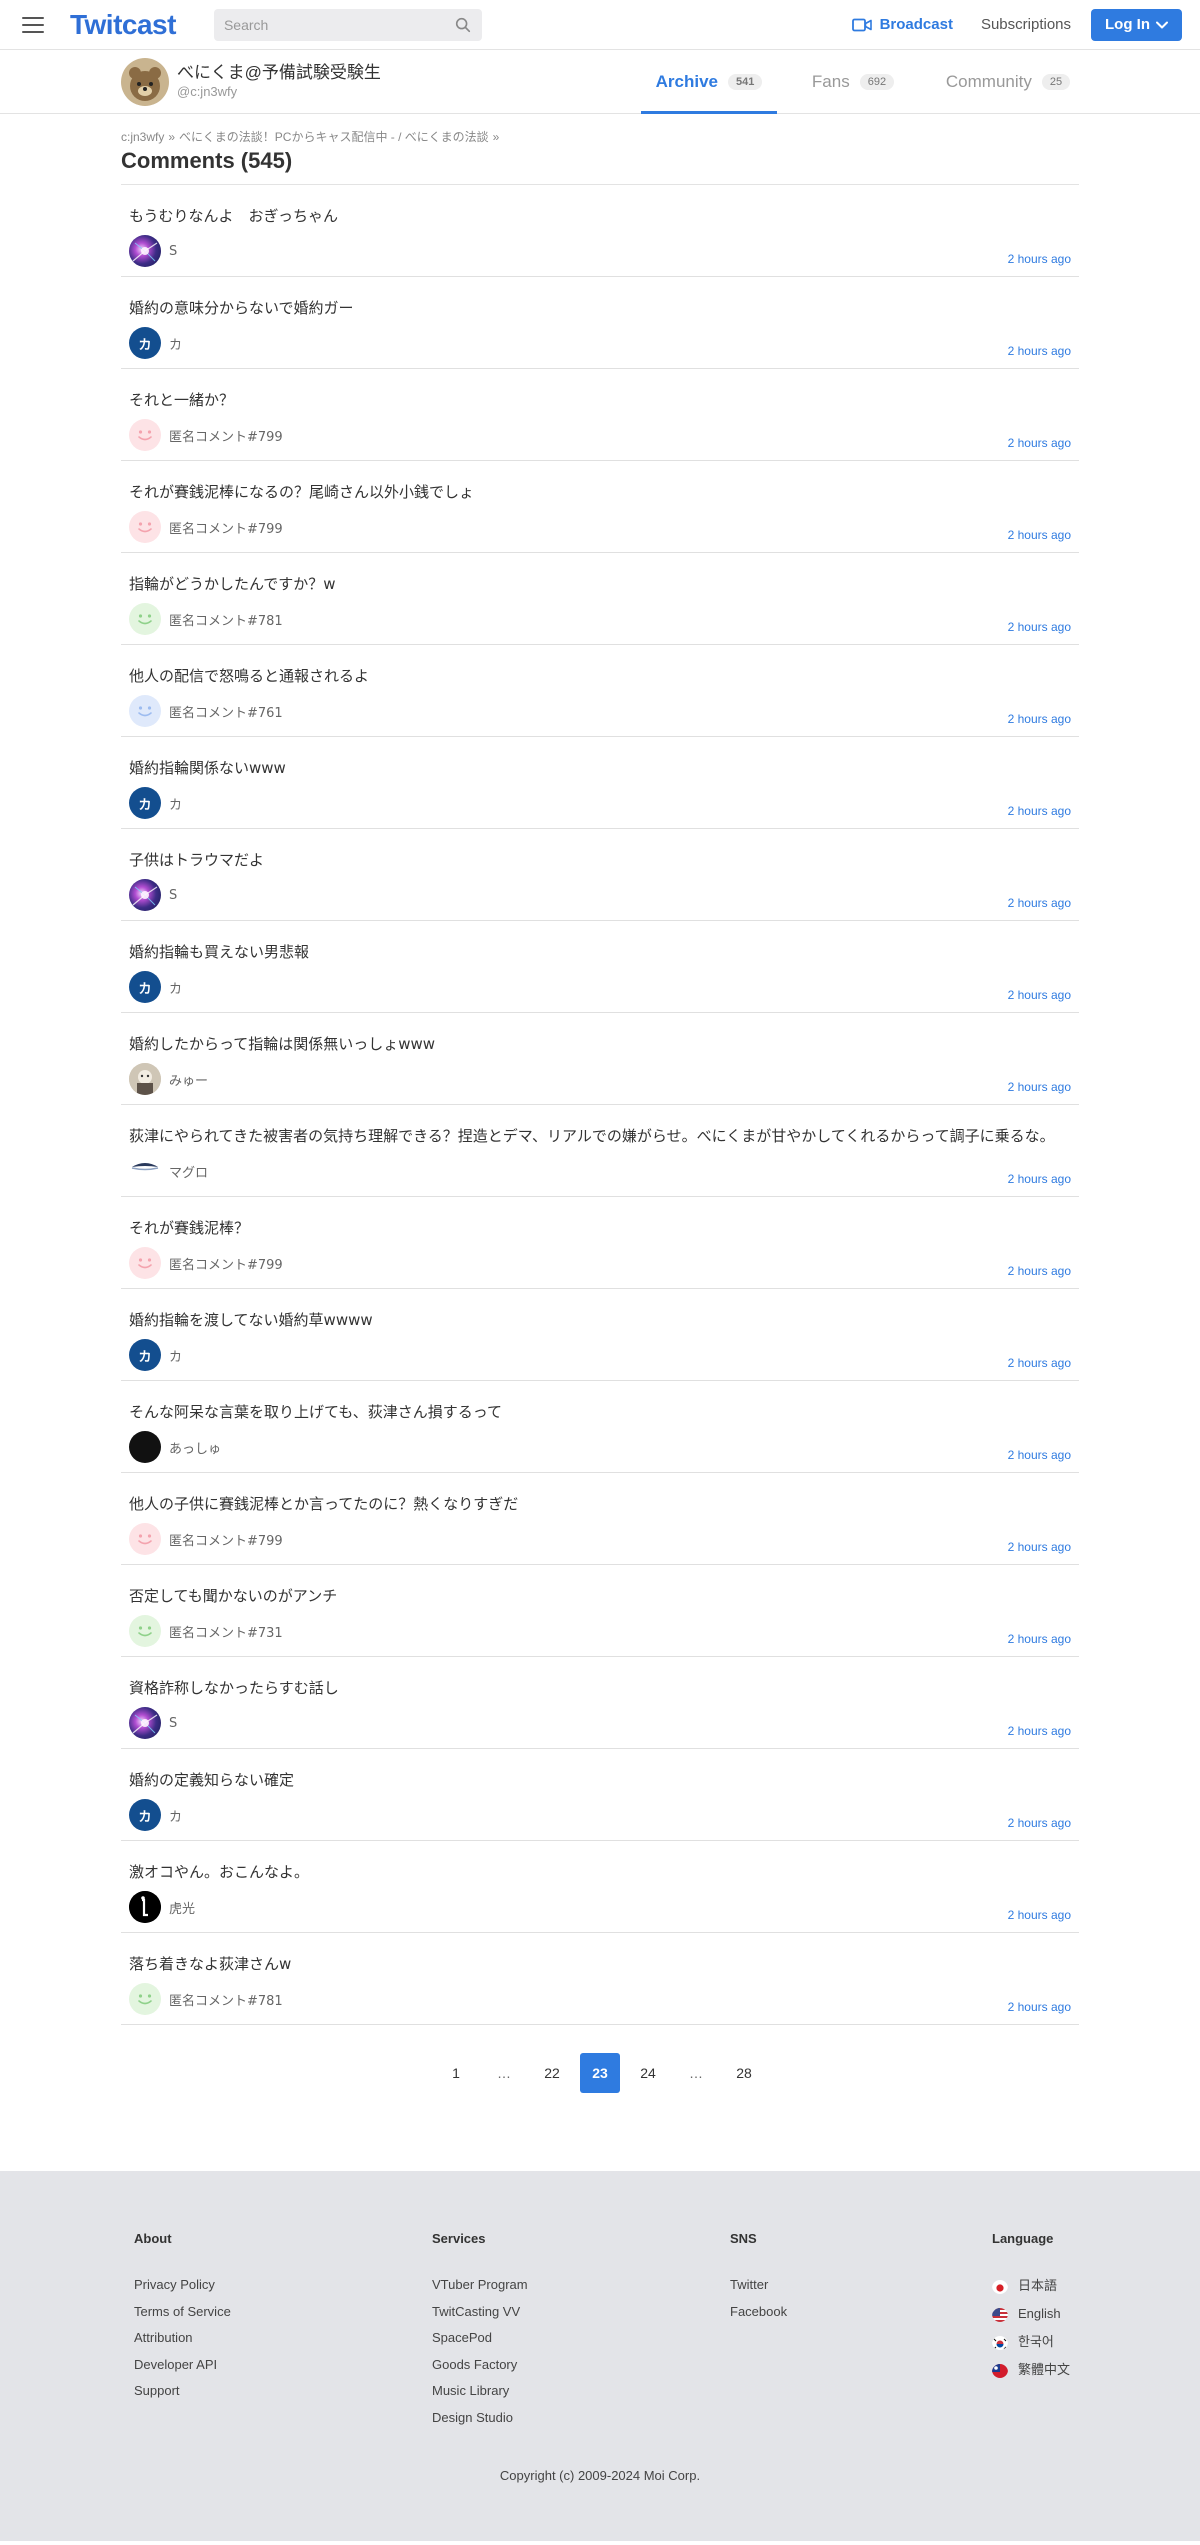  Describe the element at coordinates (1136, 24) in the screenshot. I see `login-button: Log In` at that location.